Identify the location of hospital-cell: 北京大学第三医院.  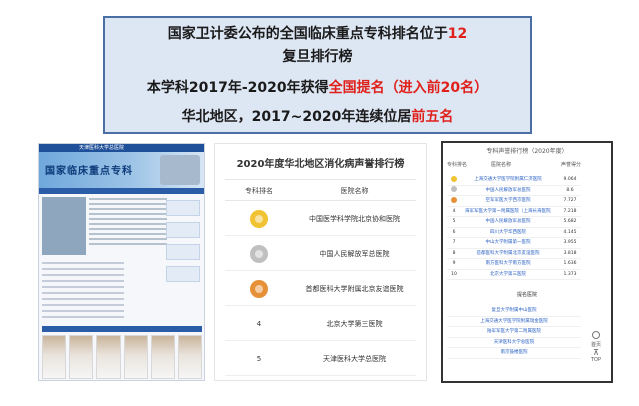
(354, 324).